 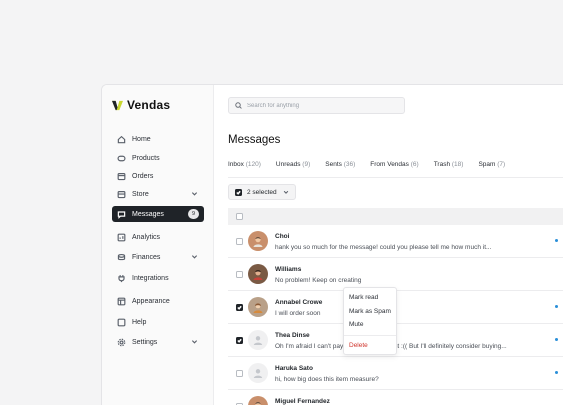 I want to click on tab-count: (120), so click(x=253, y=164).